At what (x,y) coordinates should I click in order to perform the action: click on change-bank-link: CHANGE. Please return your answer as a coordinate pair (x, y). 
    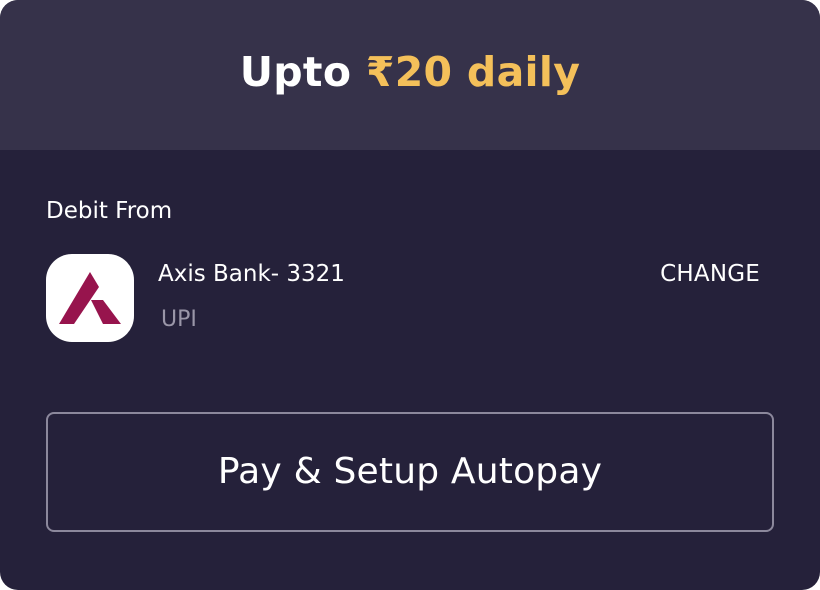
    Looking at the image, I should click on (710, 274).